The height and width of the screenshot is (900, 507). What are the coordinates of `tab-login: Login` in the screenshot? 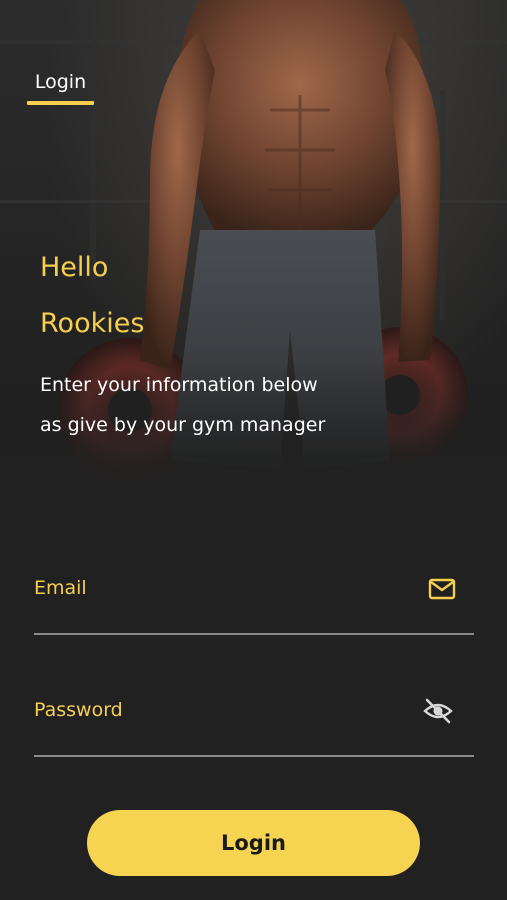 It's located at (60, 82).